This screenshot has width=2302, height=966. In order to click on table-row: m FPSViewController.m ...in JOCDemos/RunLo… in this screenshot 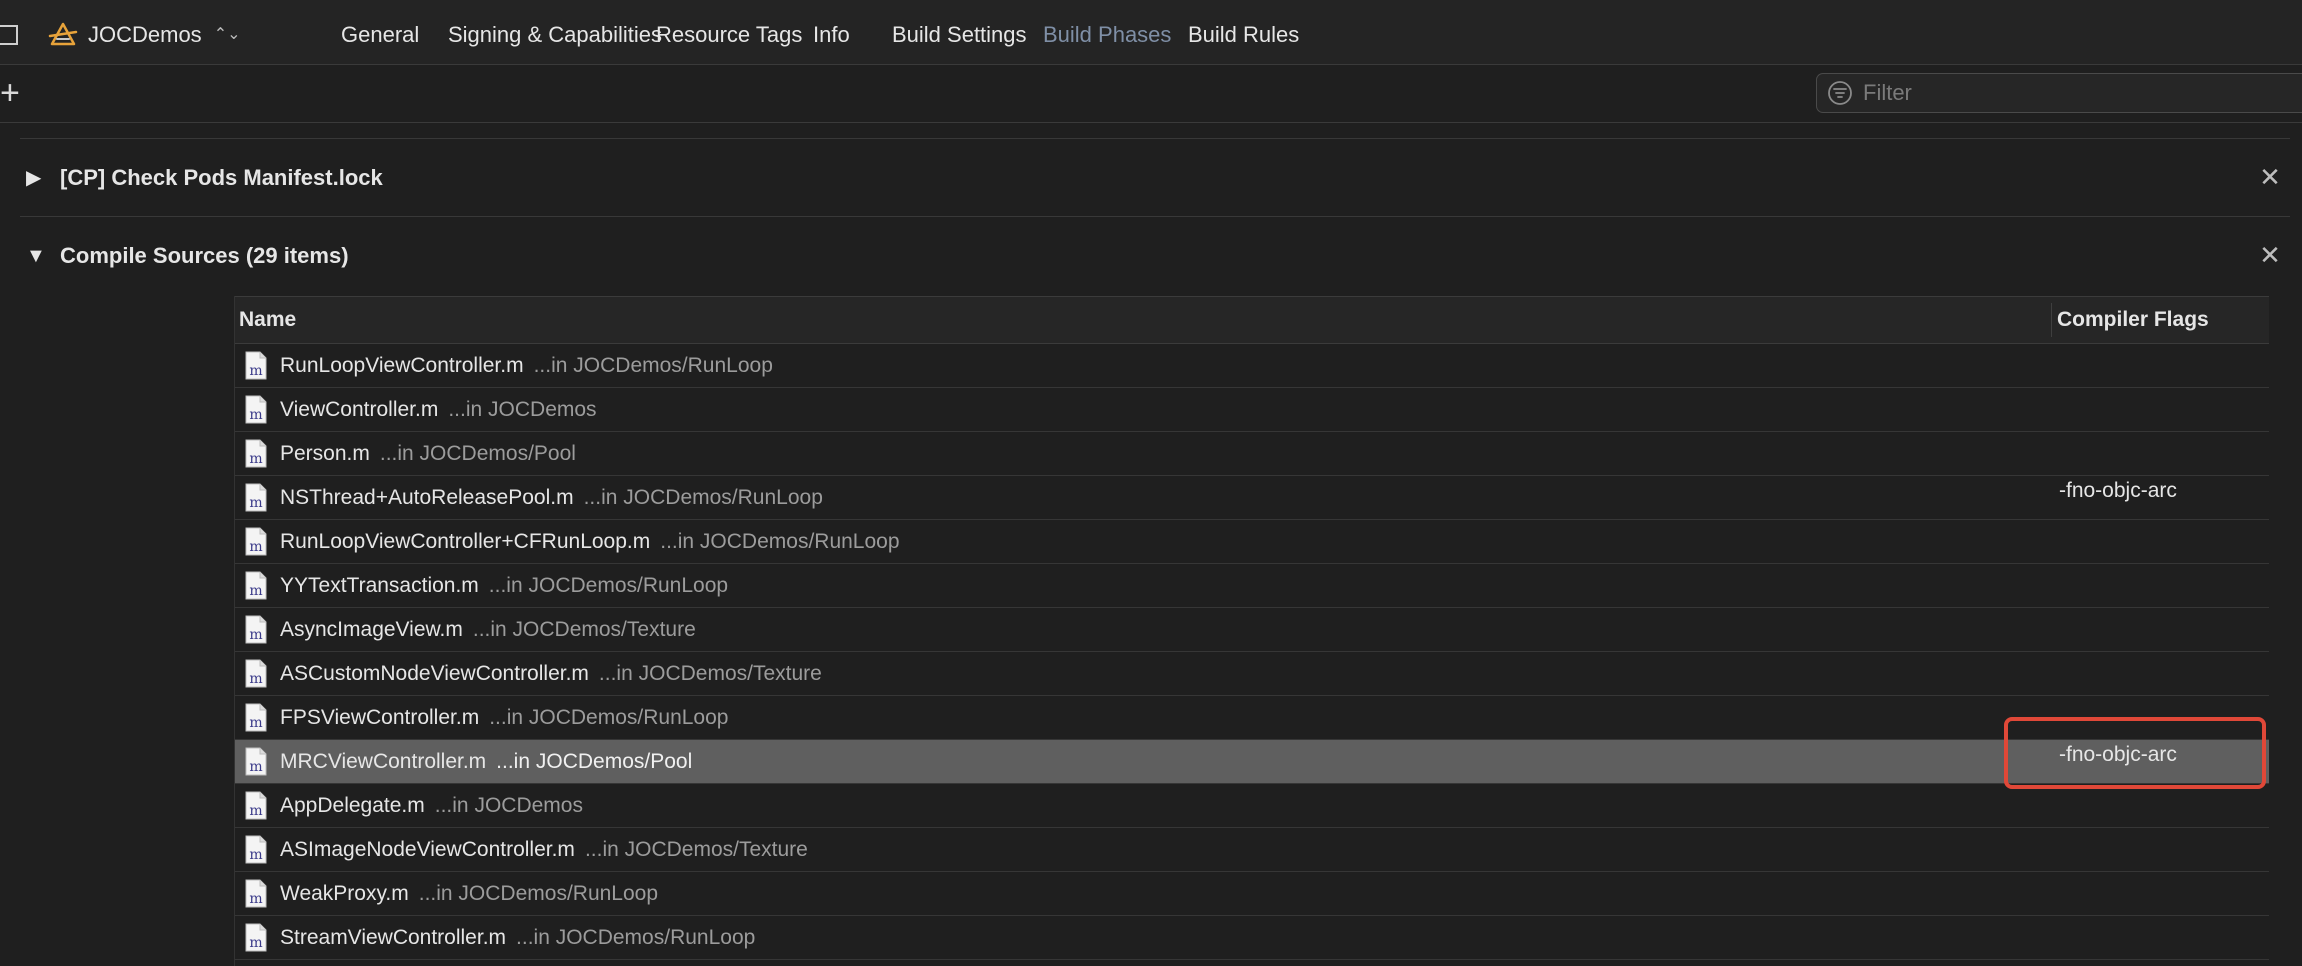, I will do `click(1252, 718)`.